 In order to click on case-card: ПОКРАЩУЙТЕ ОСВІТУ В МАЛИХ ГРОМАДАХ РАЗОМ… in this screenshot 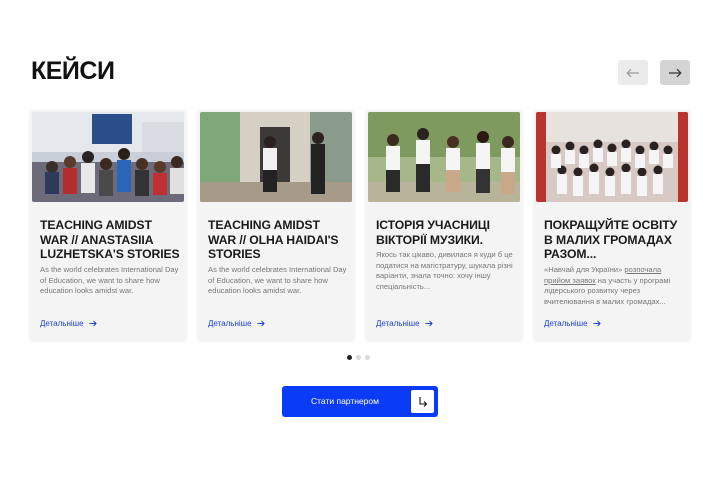, I will do `click(612, 225)`.